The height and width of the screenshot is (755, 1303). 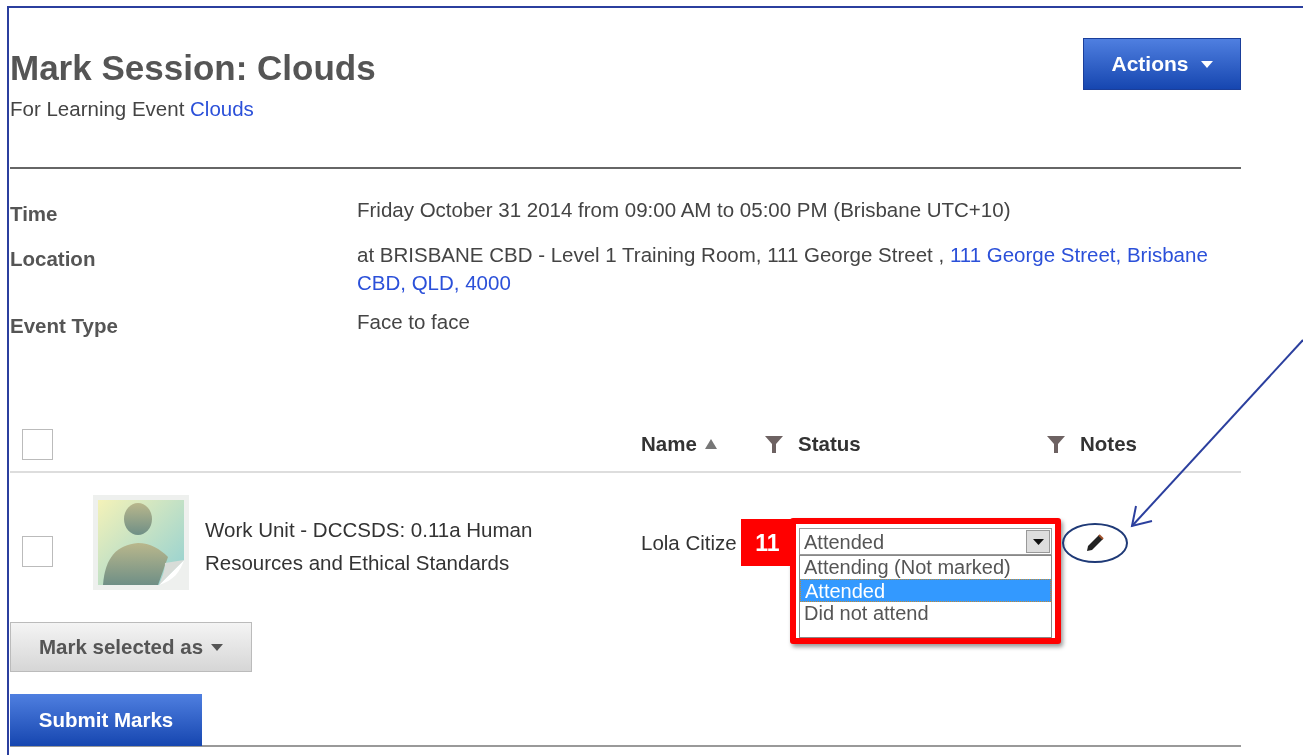 What do you see at coordinates (64, 325) in the screenshot?
I see `detail-label: Event Type` at bounding box center [64, 325].